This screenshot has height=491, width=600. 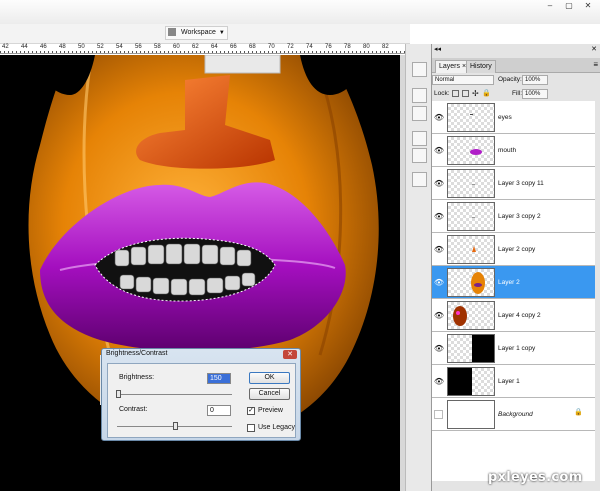 I want to click on layer-name: Layer 3 copy 2, so click(x=519, y=216).